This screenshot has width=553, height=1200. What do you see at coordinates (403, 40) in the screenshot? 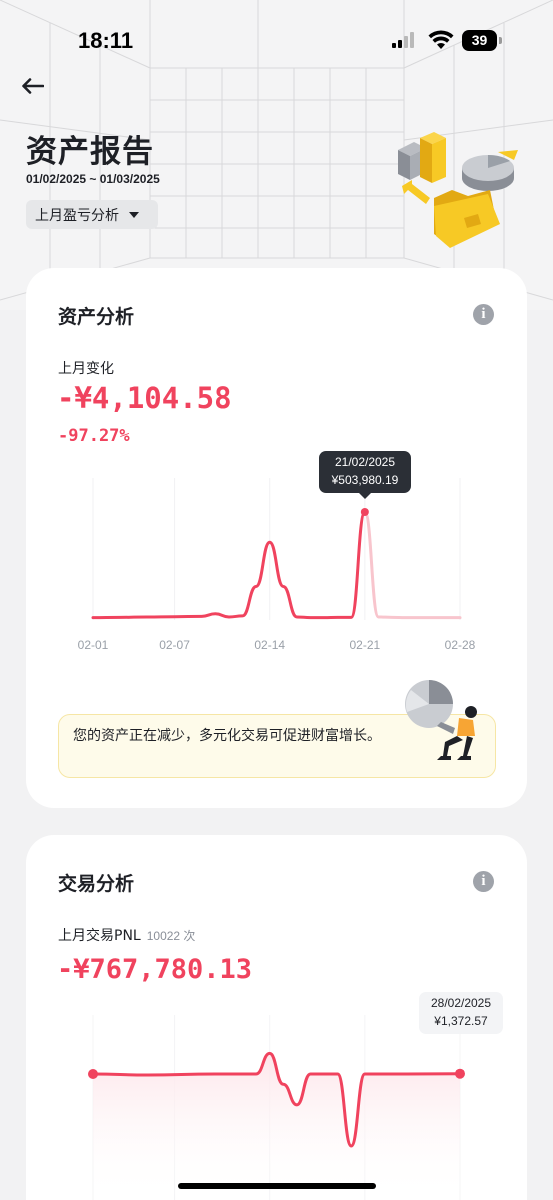
I see `cellular-signal-icon` at bounding box center [403, 40].